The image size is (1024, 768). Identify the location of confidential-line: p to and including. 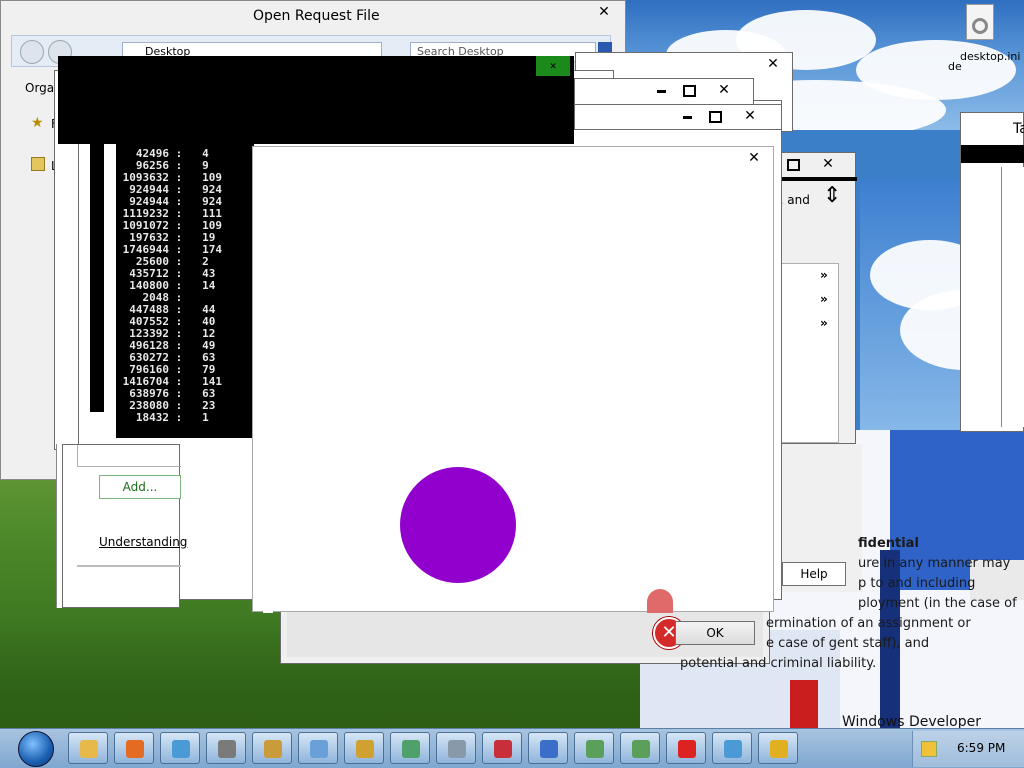
(917, 583).